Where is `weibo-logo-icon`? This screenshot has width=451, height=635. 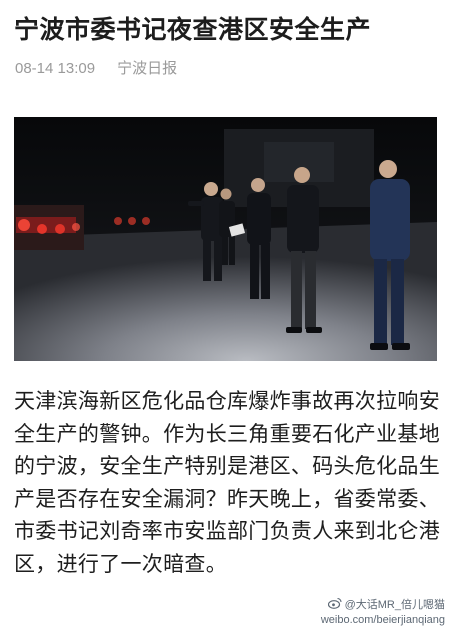
weibo-logo-icon is located at coordinates (334, 605).